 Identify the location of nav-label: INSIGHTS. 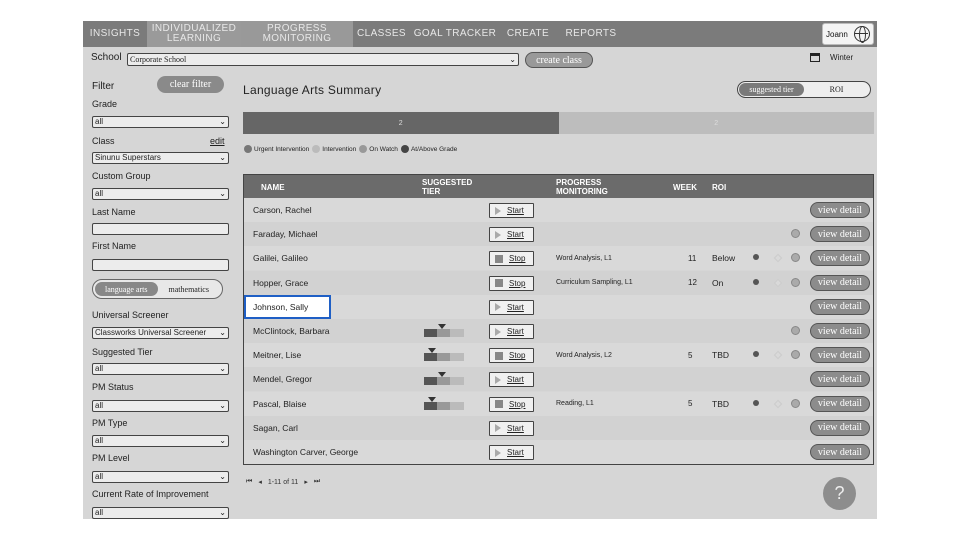
(115, 33).